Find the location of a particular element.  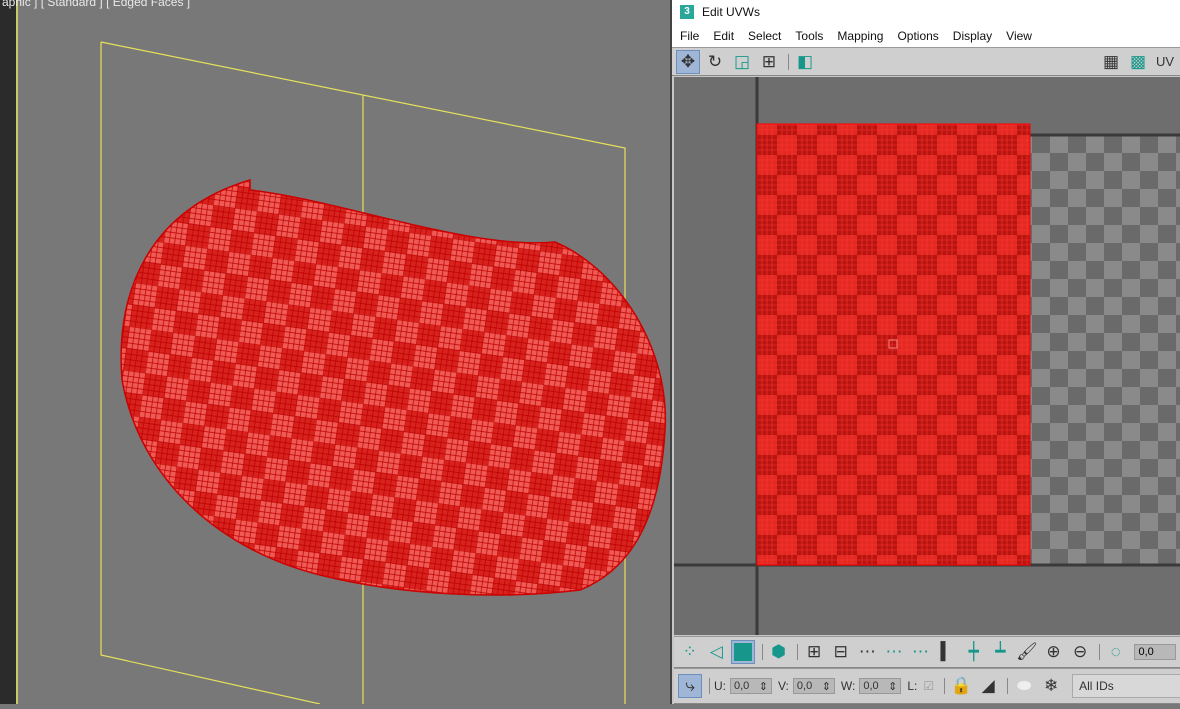

menu-select: Select is located at coordinates (764, 36).